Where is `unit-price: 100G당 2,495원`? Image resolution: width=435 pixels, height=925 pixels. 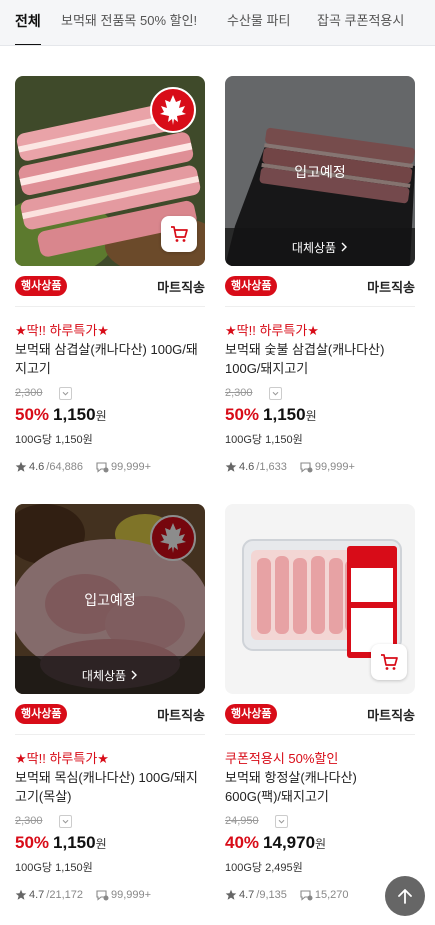
unit-price: 100G당 2,495원 is located at coordinates (264, 868).